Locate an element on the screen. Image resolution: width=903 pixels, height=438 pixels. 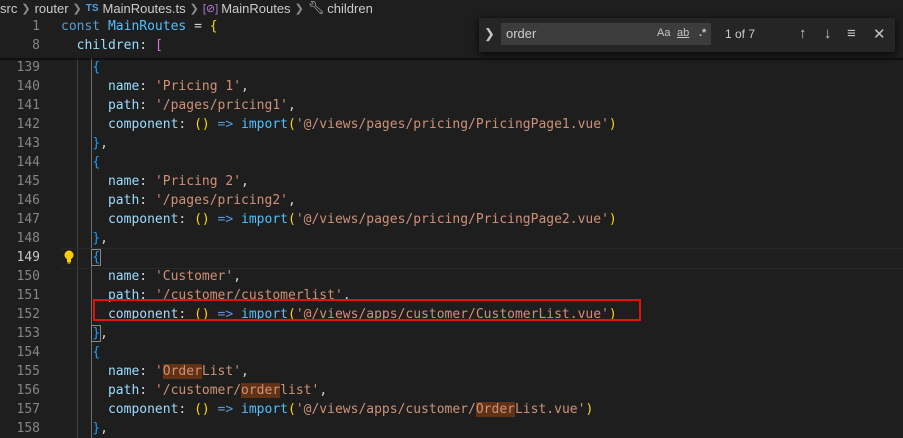
line-number: 150 is located at coordinates (28, 276).